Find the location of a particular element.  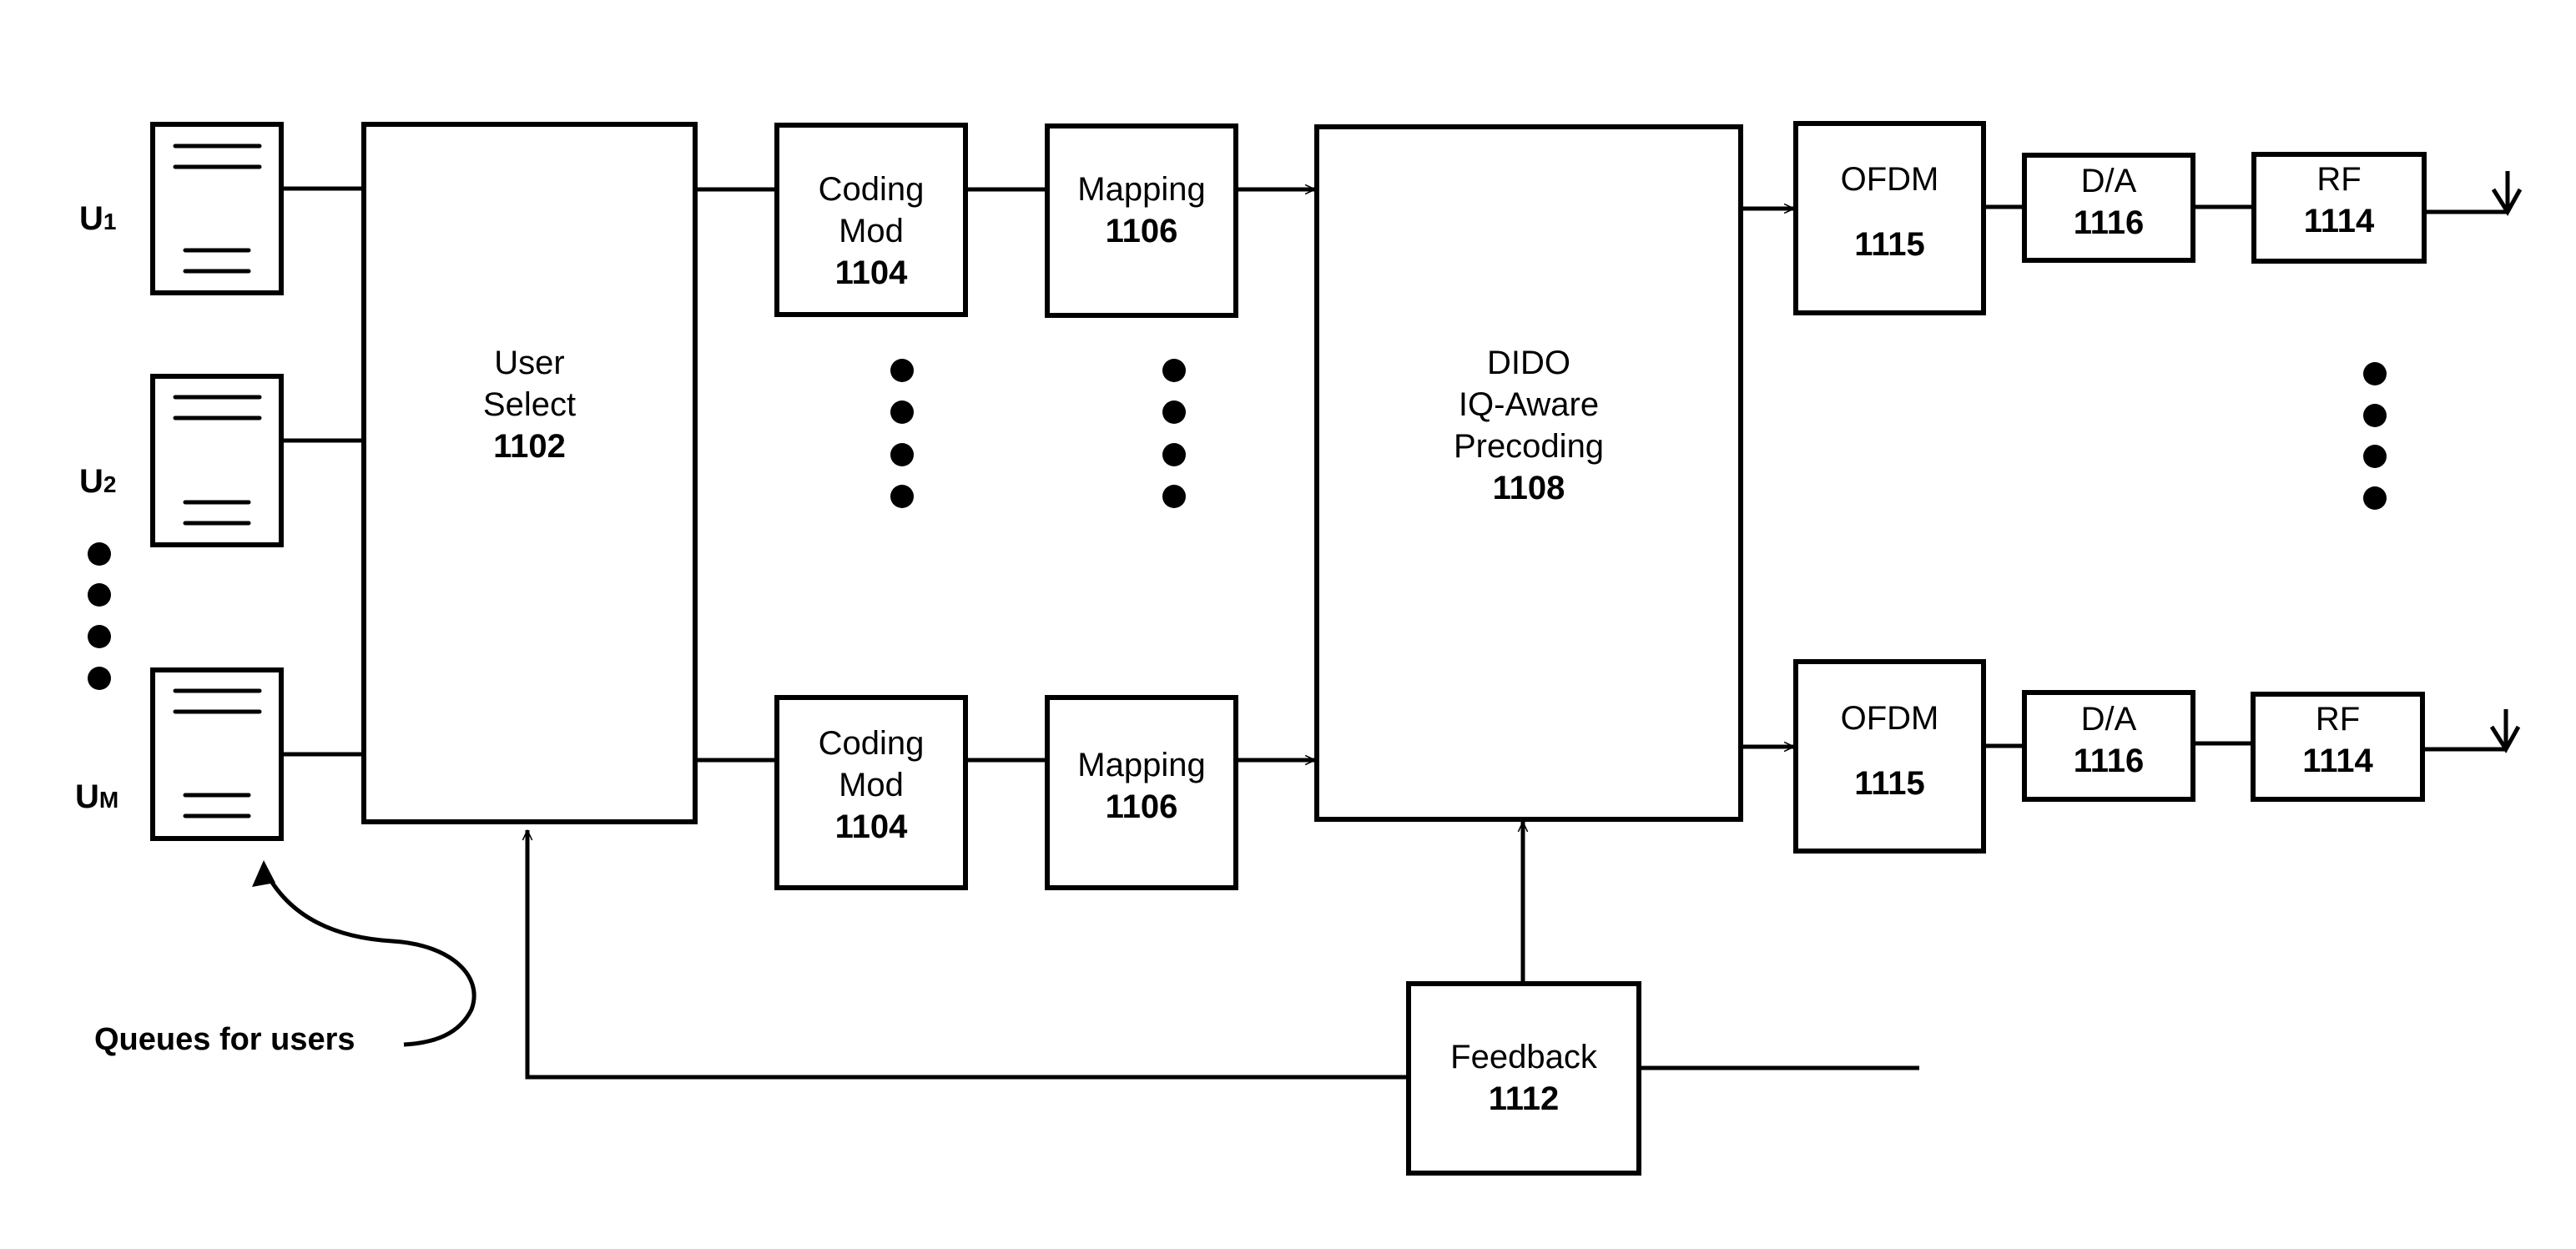

mapping-block-bottom: Mapping 1106 is located at coordinates (1141, 792).